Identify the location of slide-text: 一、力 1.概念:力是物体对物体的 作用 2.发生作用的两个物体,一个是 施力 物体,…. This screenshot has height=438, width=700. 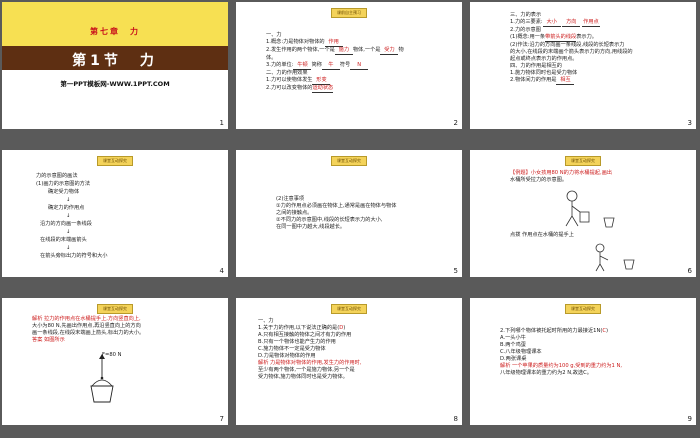
(335, 62).